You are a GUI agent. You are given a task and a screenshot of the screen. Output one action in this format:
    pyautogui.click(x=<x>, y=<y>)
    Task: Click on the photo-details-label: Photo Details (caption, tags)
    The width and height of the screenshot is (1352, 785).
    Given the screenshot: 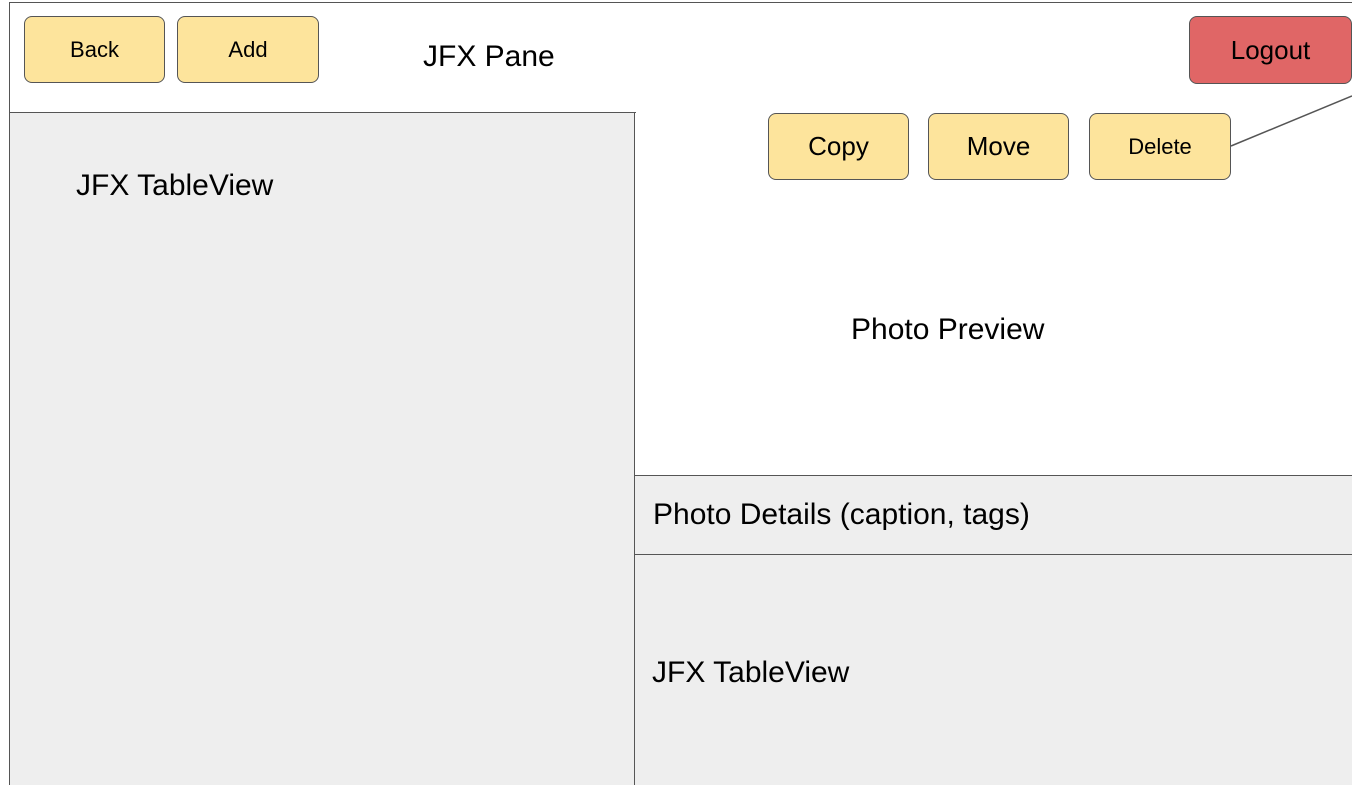 What is the action you would take?
    pyautogui.click(x=841, y=514)
    